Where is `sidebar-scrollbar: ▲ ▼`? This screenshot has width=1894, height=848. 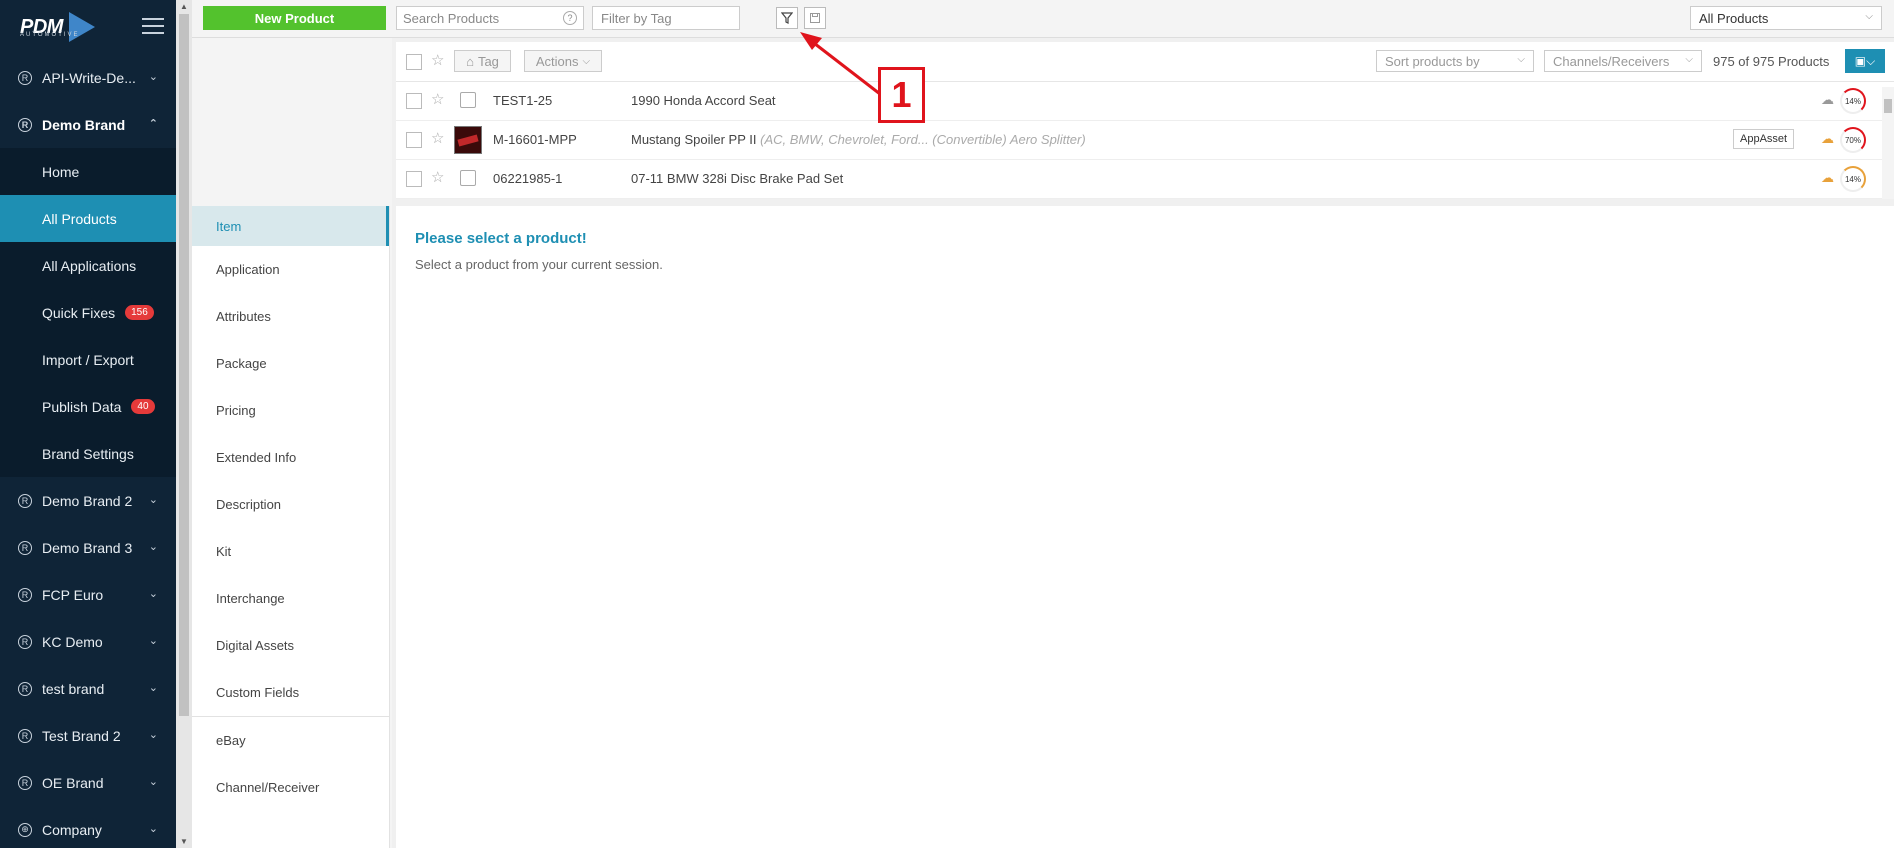 sidebar-scrollbar: ▲ ▼ is located at coordinates (184, 424).